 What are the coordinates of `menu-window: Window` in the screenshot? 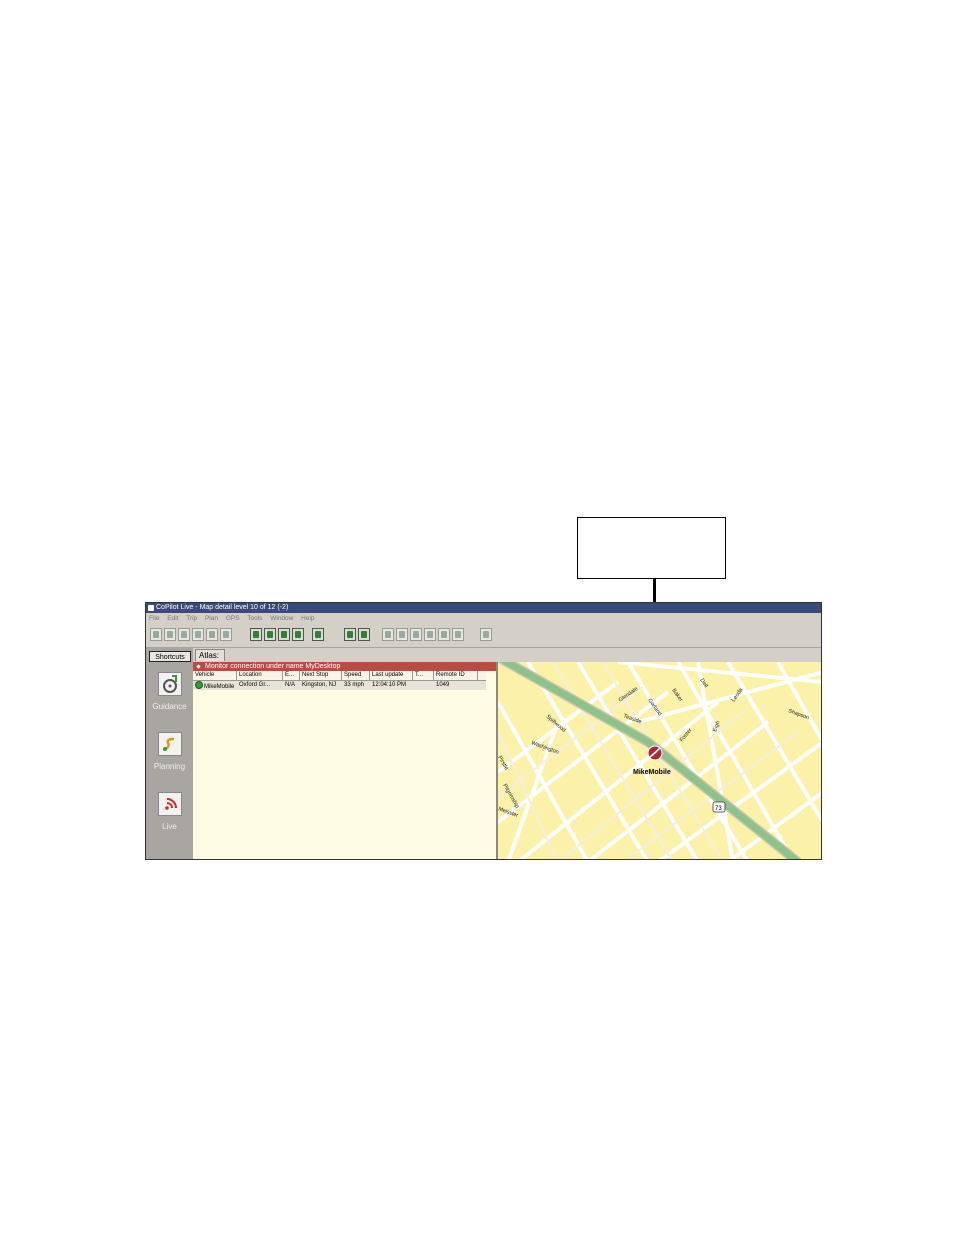 It's located at (281, 618).